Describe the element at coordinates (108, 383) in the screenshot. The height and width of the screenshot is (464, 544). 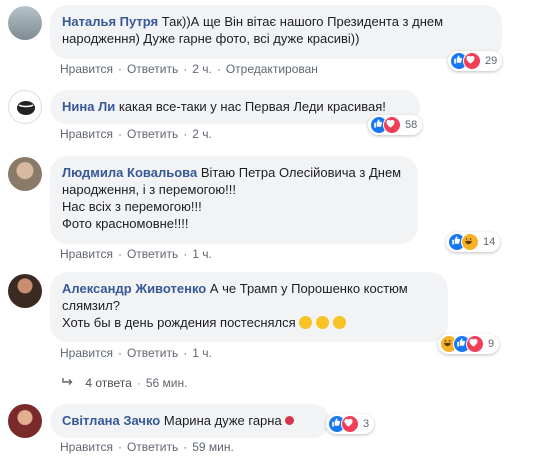
I see `replies-count: 4 ответа` at that location.